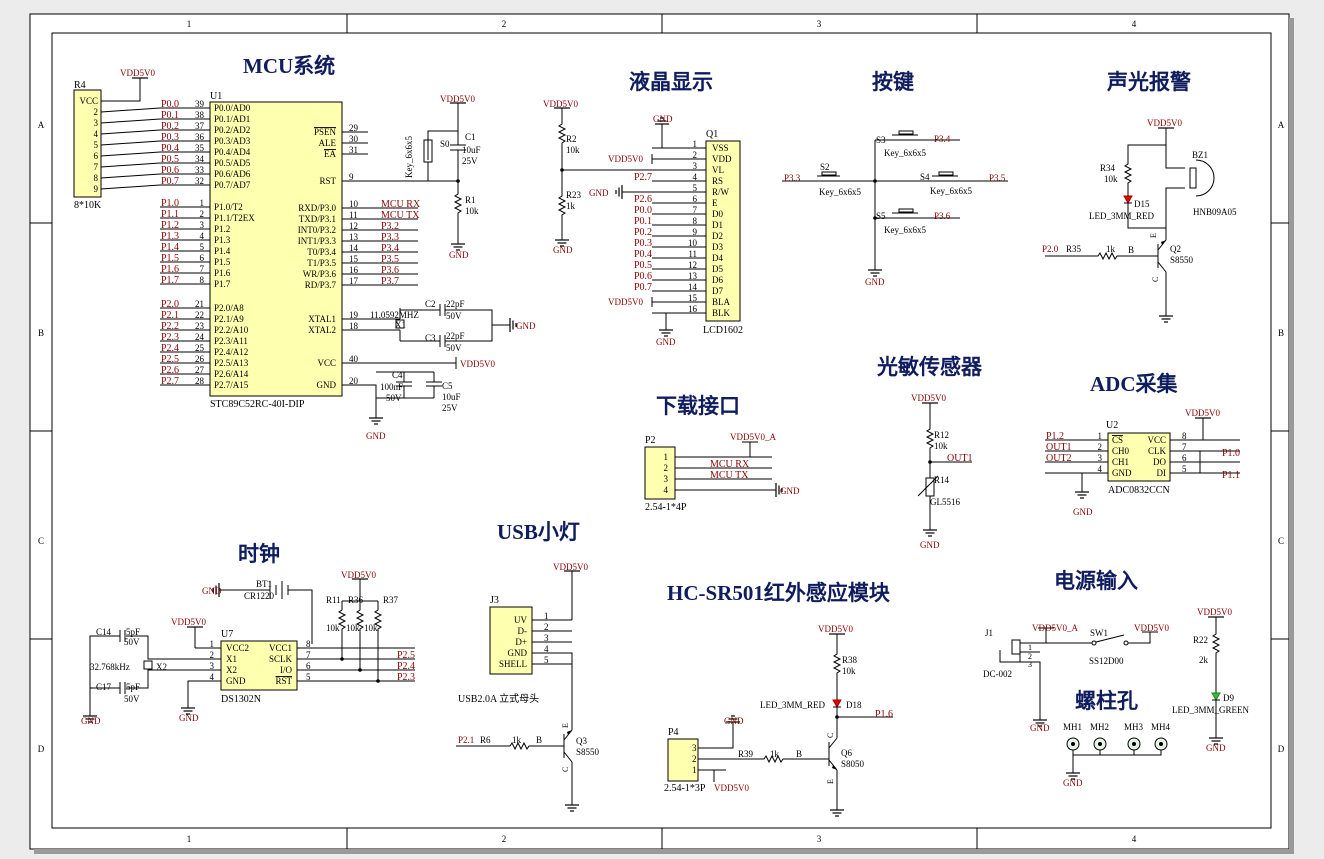 This screenshot has width=1324, height=859. I want to click on col-label-1: 1, so click(189, 24).